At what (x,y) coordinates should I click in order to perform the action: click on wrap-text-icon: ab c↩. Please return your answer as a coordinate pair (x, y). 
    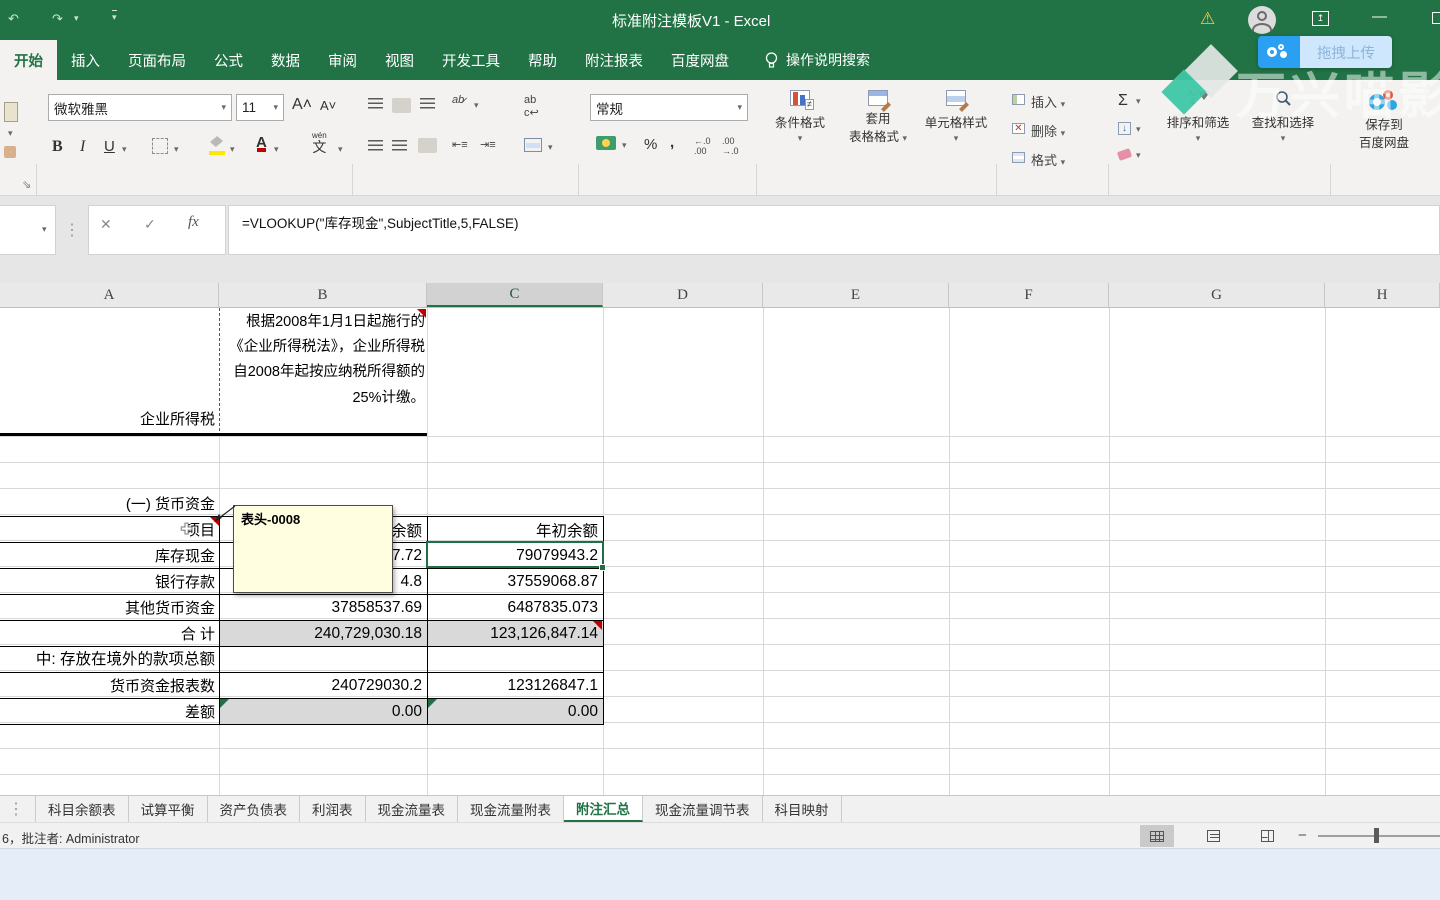
    Looking at the image, I should click on (531, 106).